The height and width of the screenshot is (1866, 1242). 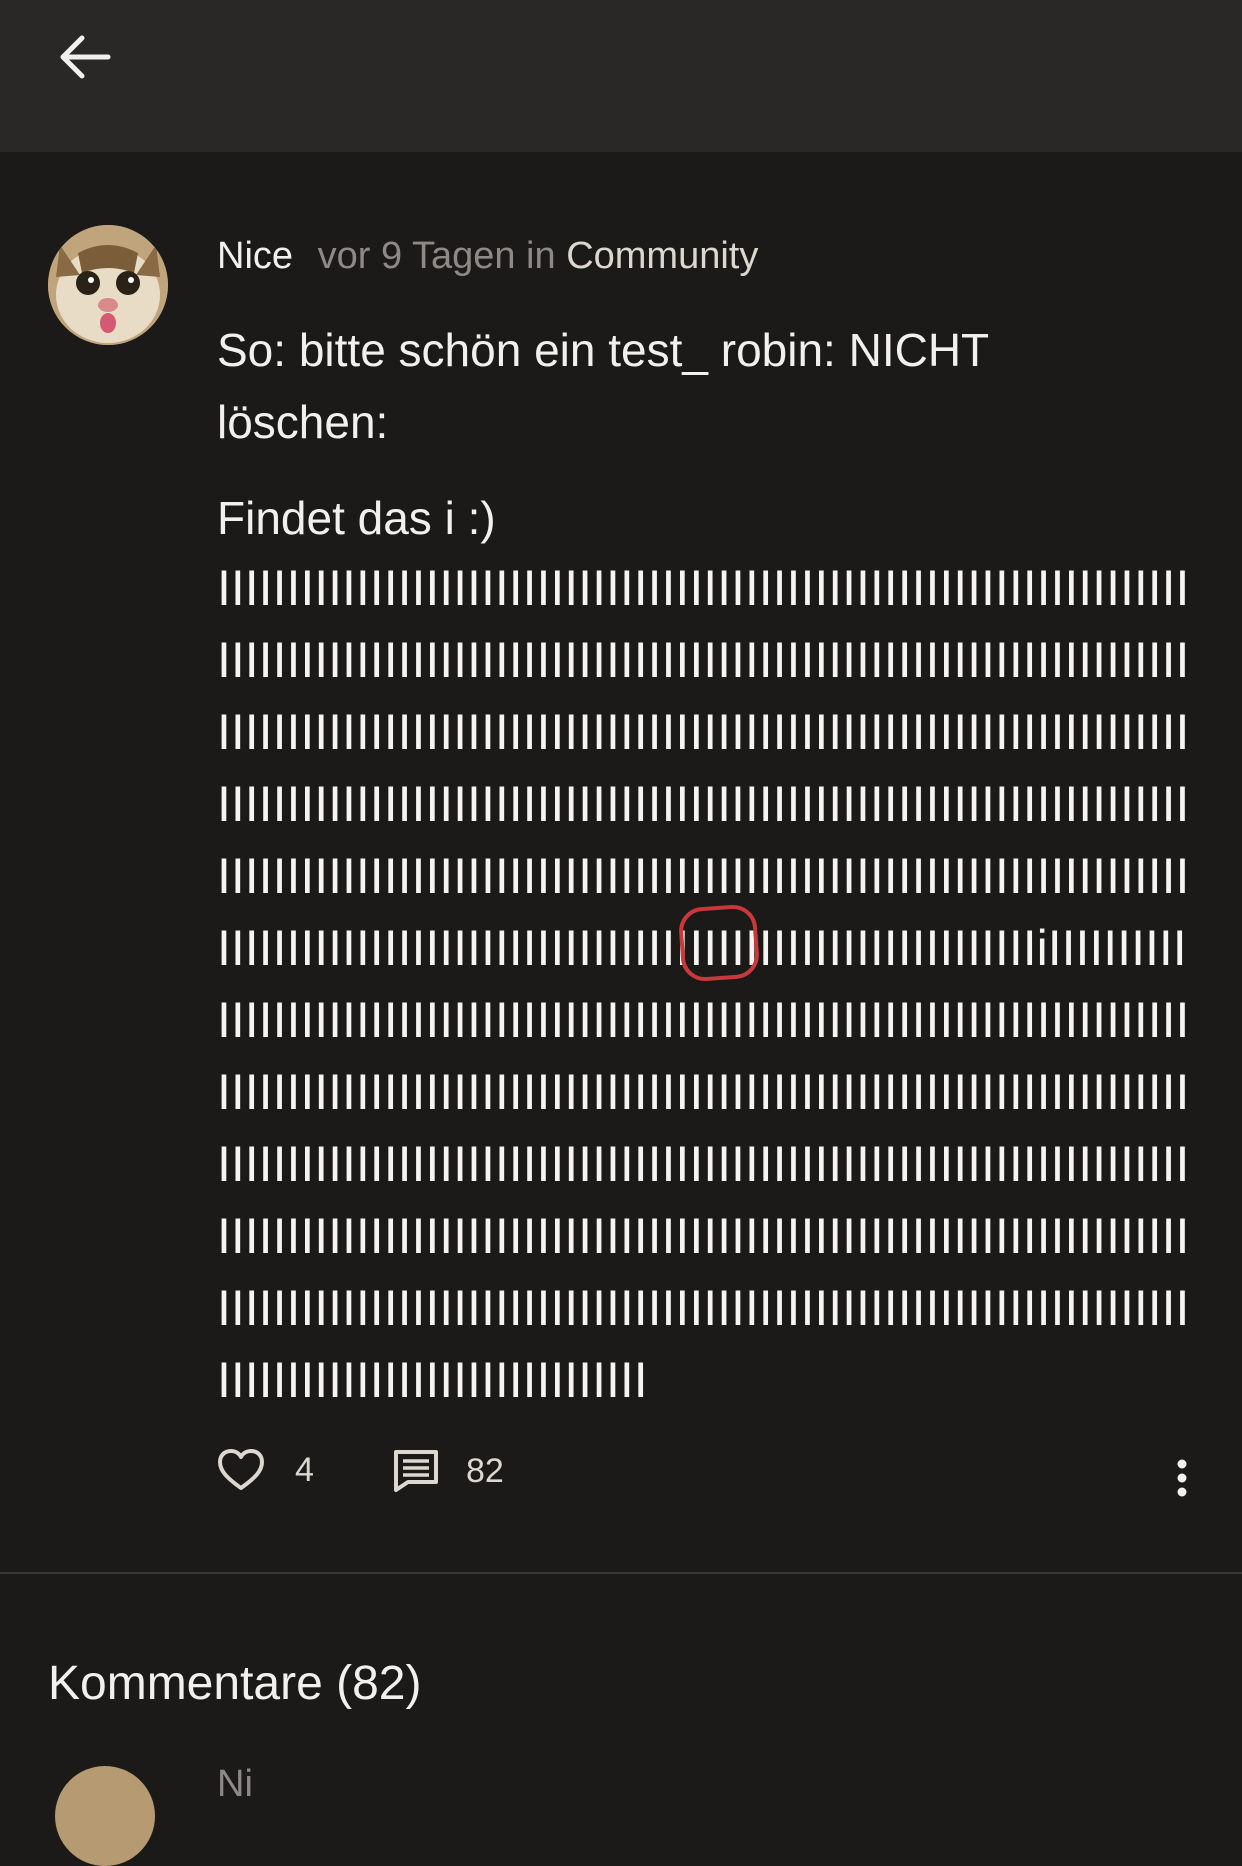 I want to click on post-meta: Nice vor 9 Tagen in Community, so click(x=487, y=256).